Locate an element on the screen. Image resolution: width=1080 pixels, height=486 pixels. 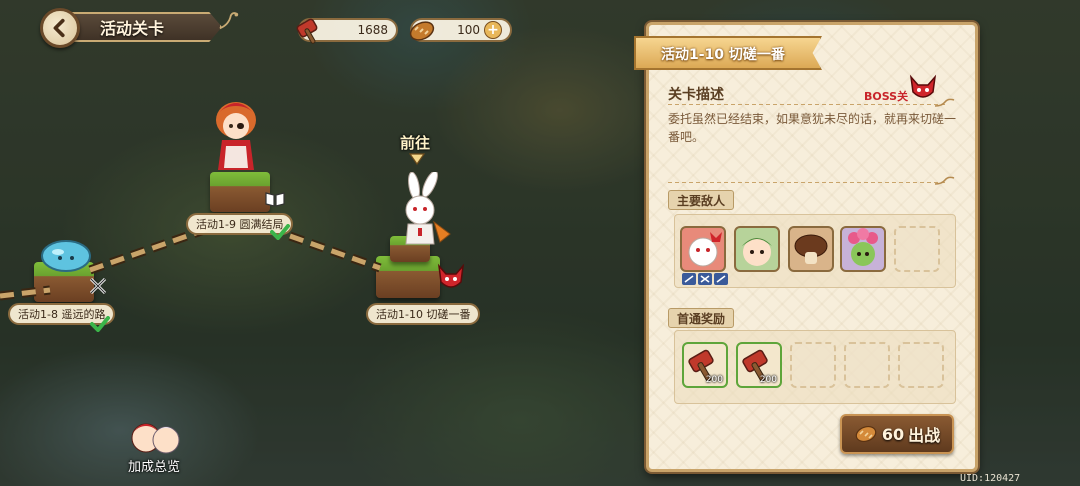
description-heading: 关卡描述 is located at coordinates (696, 95).